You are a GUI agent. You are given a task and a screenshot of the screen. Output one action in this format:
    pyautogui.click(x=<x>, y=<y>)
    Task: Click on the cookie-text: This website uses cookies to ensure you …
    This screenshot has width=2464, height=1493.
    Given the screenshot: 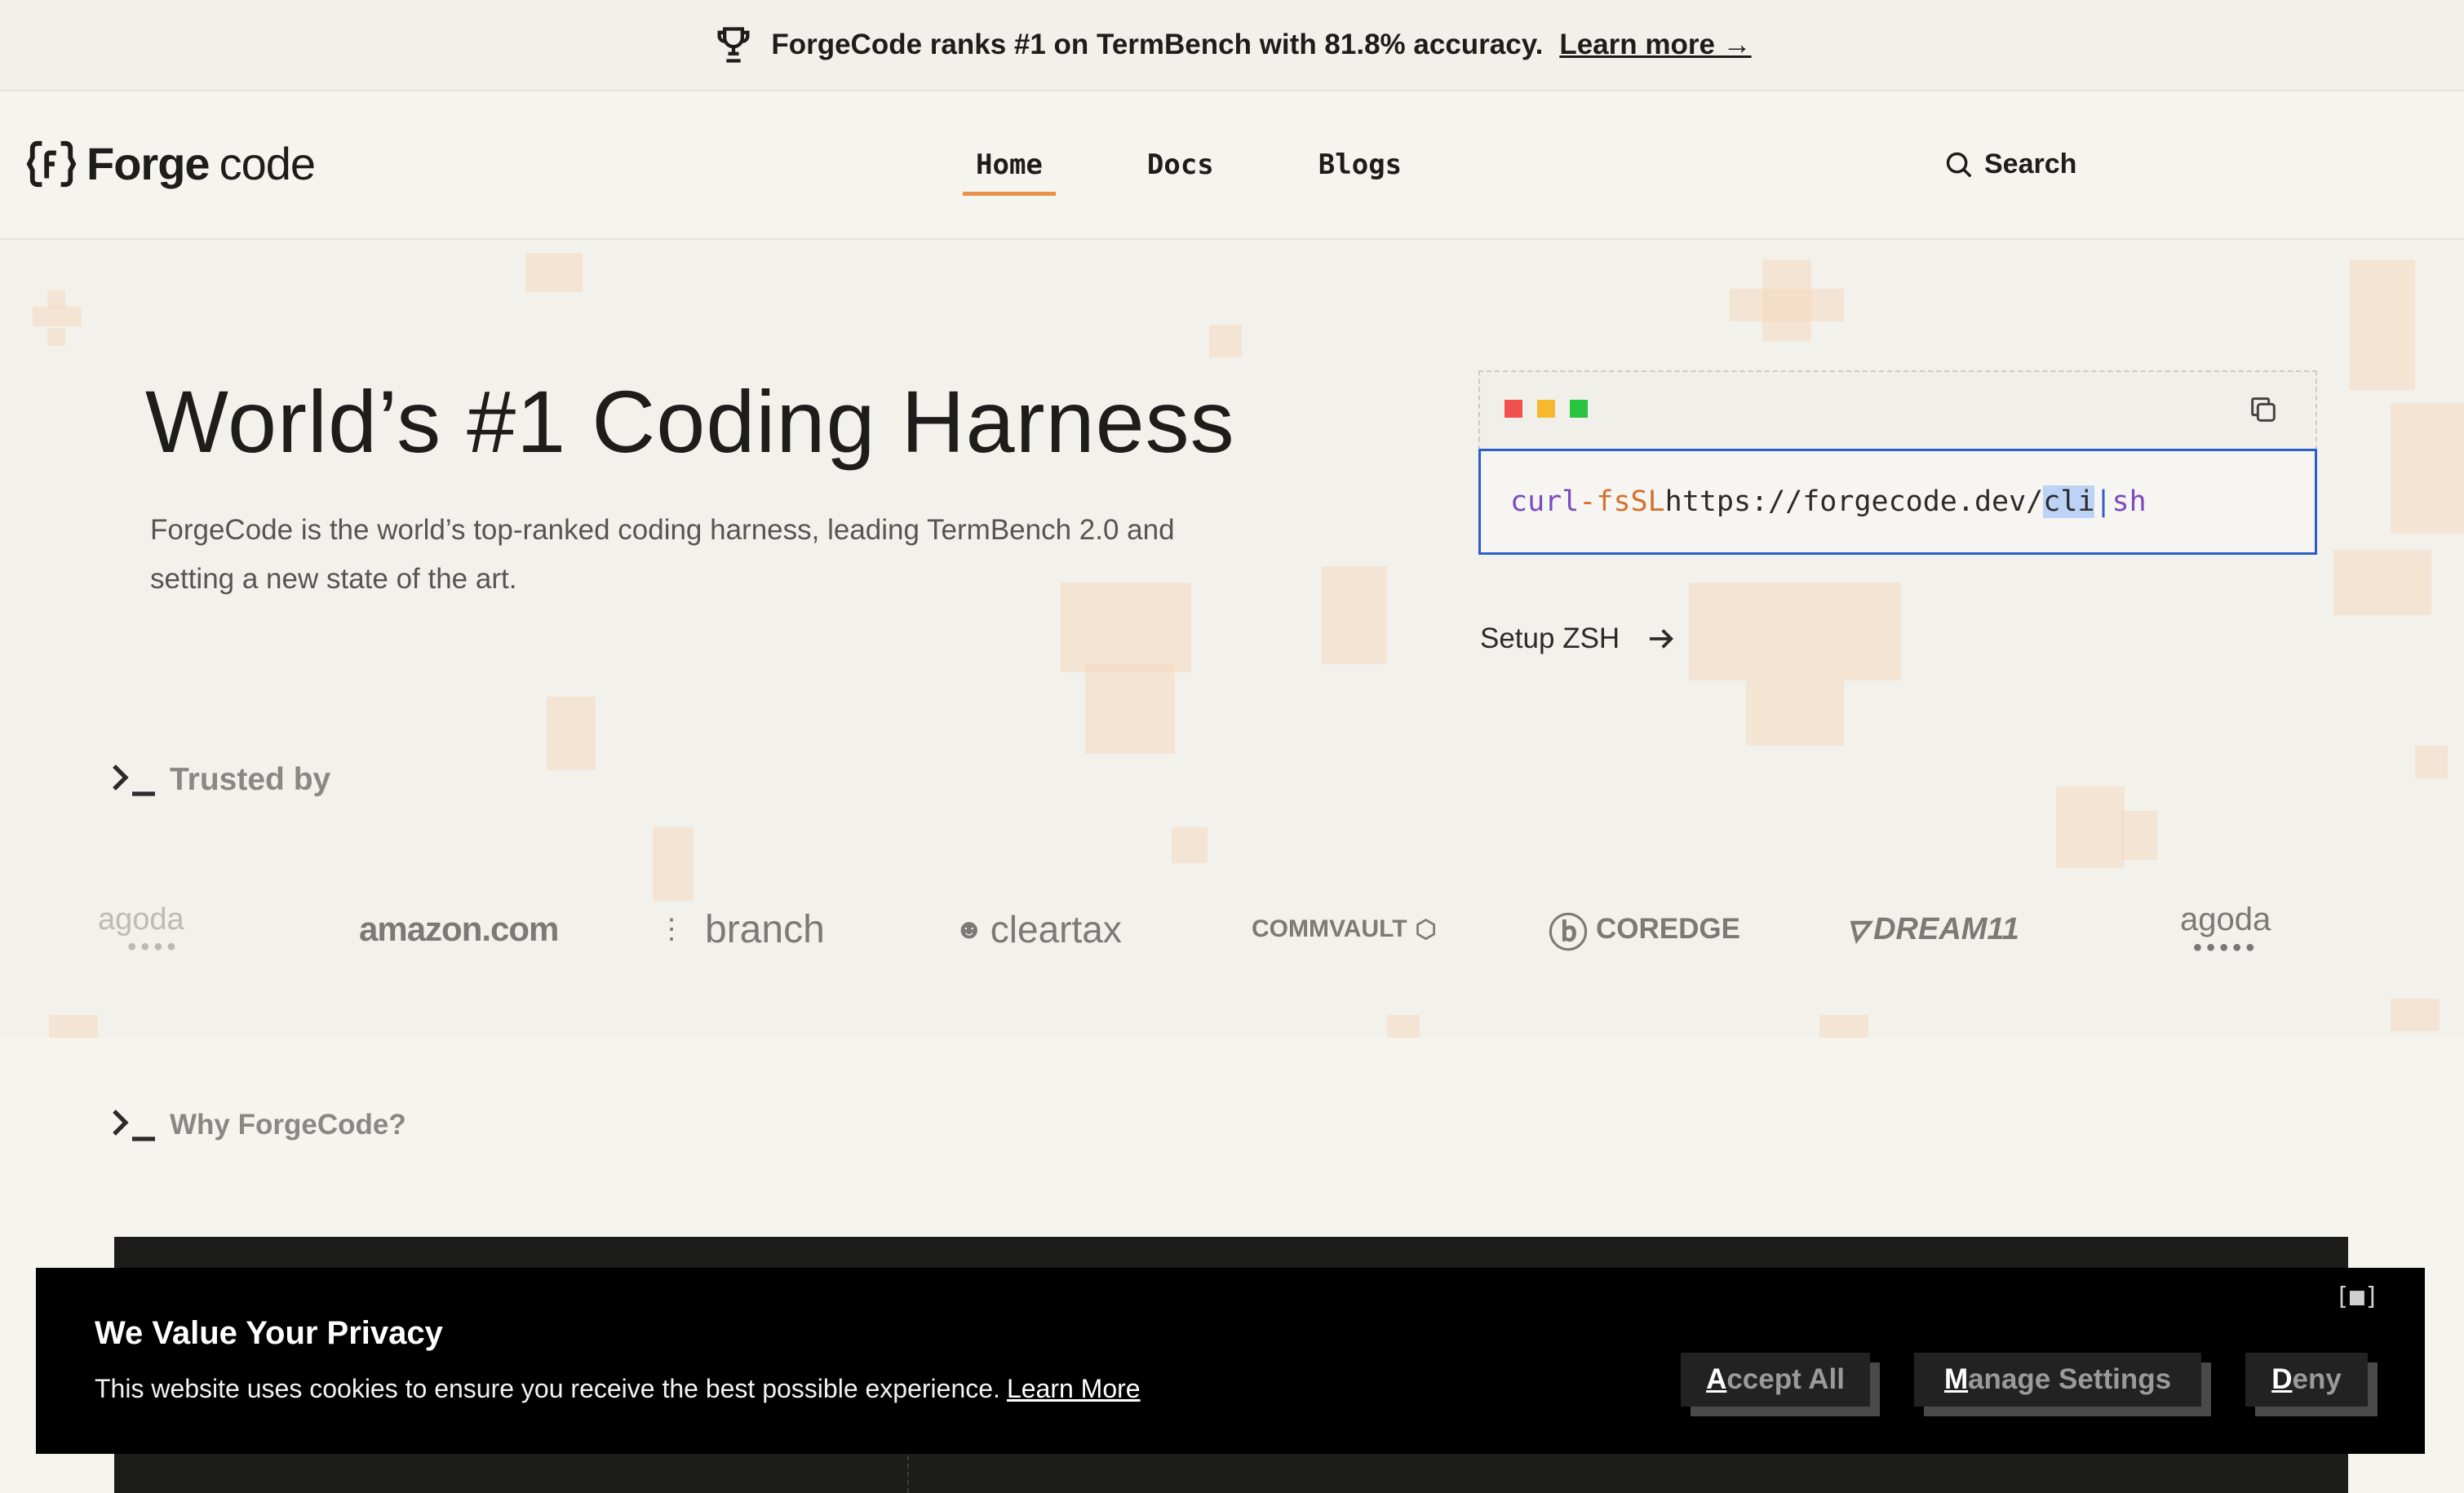 What is the action you would take?
    pyautogui.click(x=618, y=1389)
    